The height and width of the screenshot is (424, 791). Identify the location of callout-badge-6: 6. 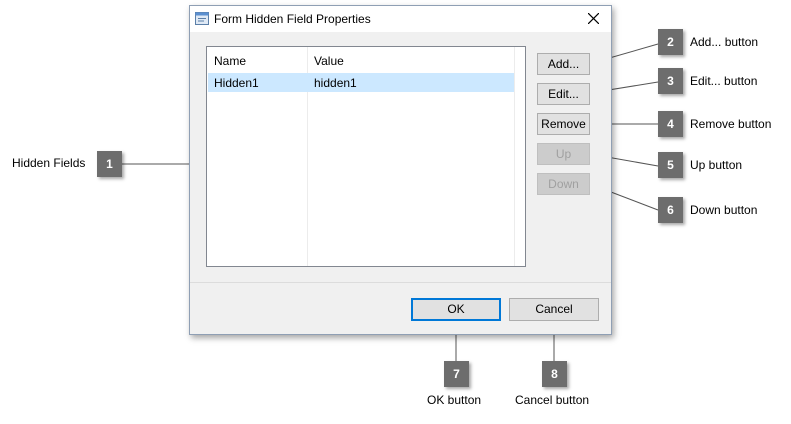
(670, 210).